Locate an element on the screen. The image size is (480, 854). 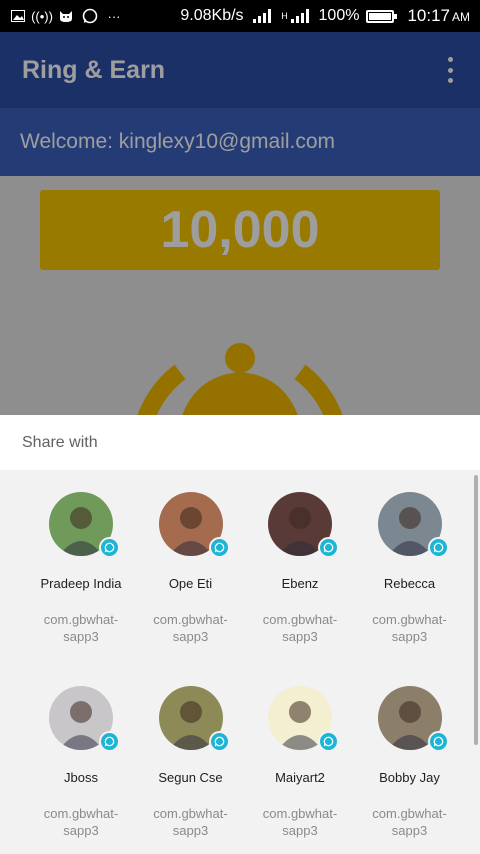
clock-time: 10:17 is located at coordinates (428, 15).